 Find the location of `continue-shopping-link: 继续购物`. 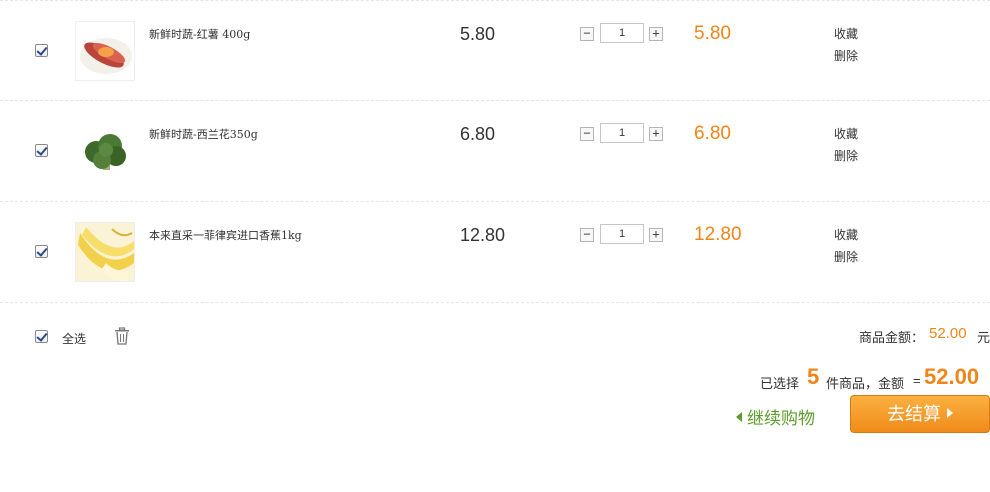

continue-shopping-link: 继续购物 is located at coordinates (775, 416).